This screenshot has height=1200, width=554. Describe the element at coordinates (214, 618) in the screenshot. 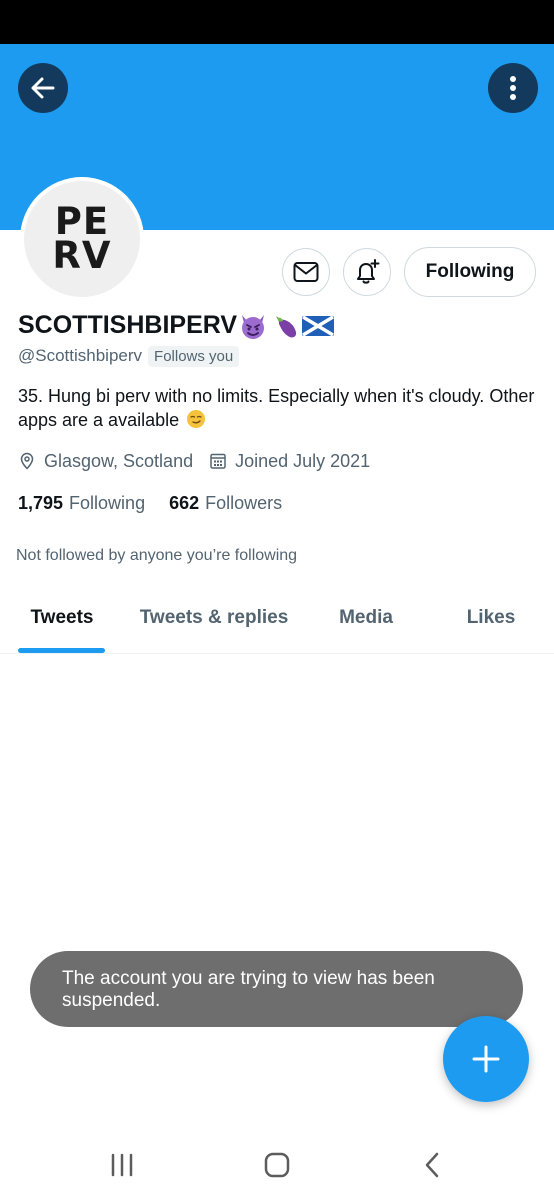

I see `tab-tweets-and-replies: Tweets & replies` at that location.